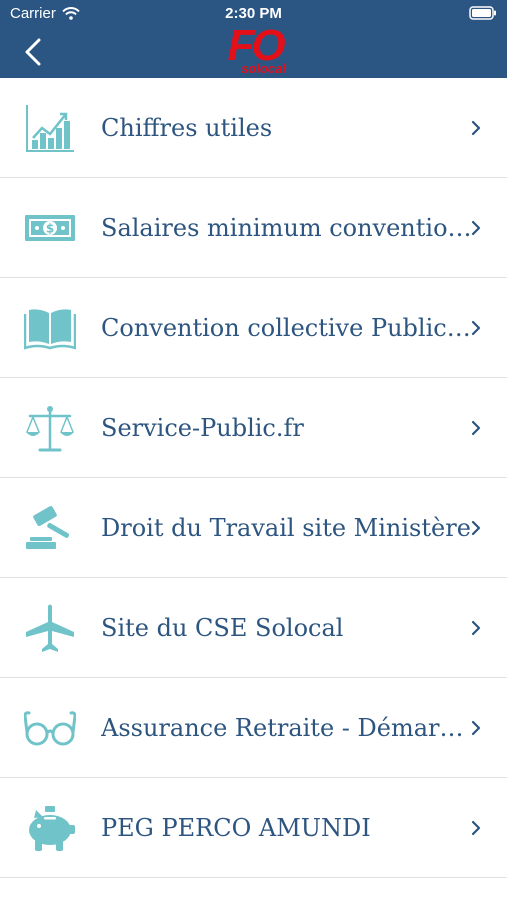 The width and height of the screenshot is (507, 900). I want to click on list-item-label: Site du CSE Solocal, so click(222, 628).